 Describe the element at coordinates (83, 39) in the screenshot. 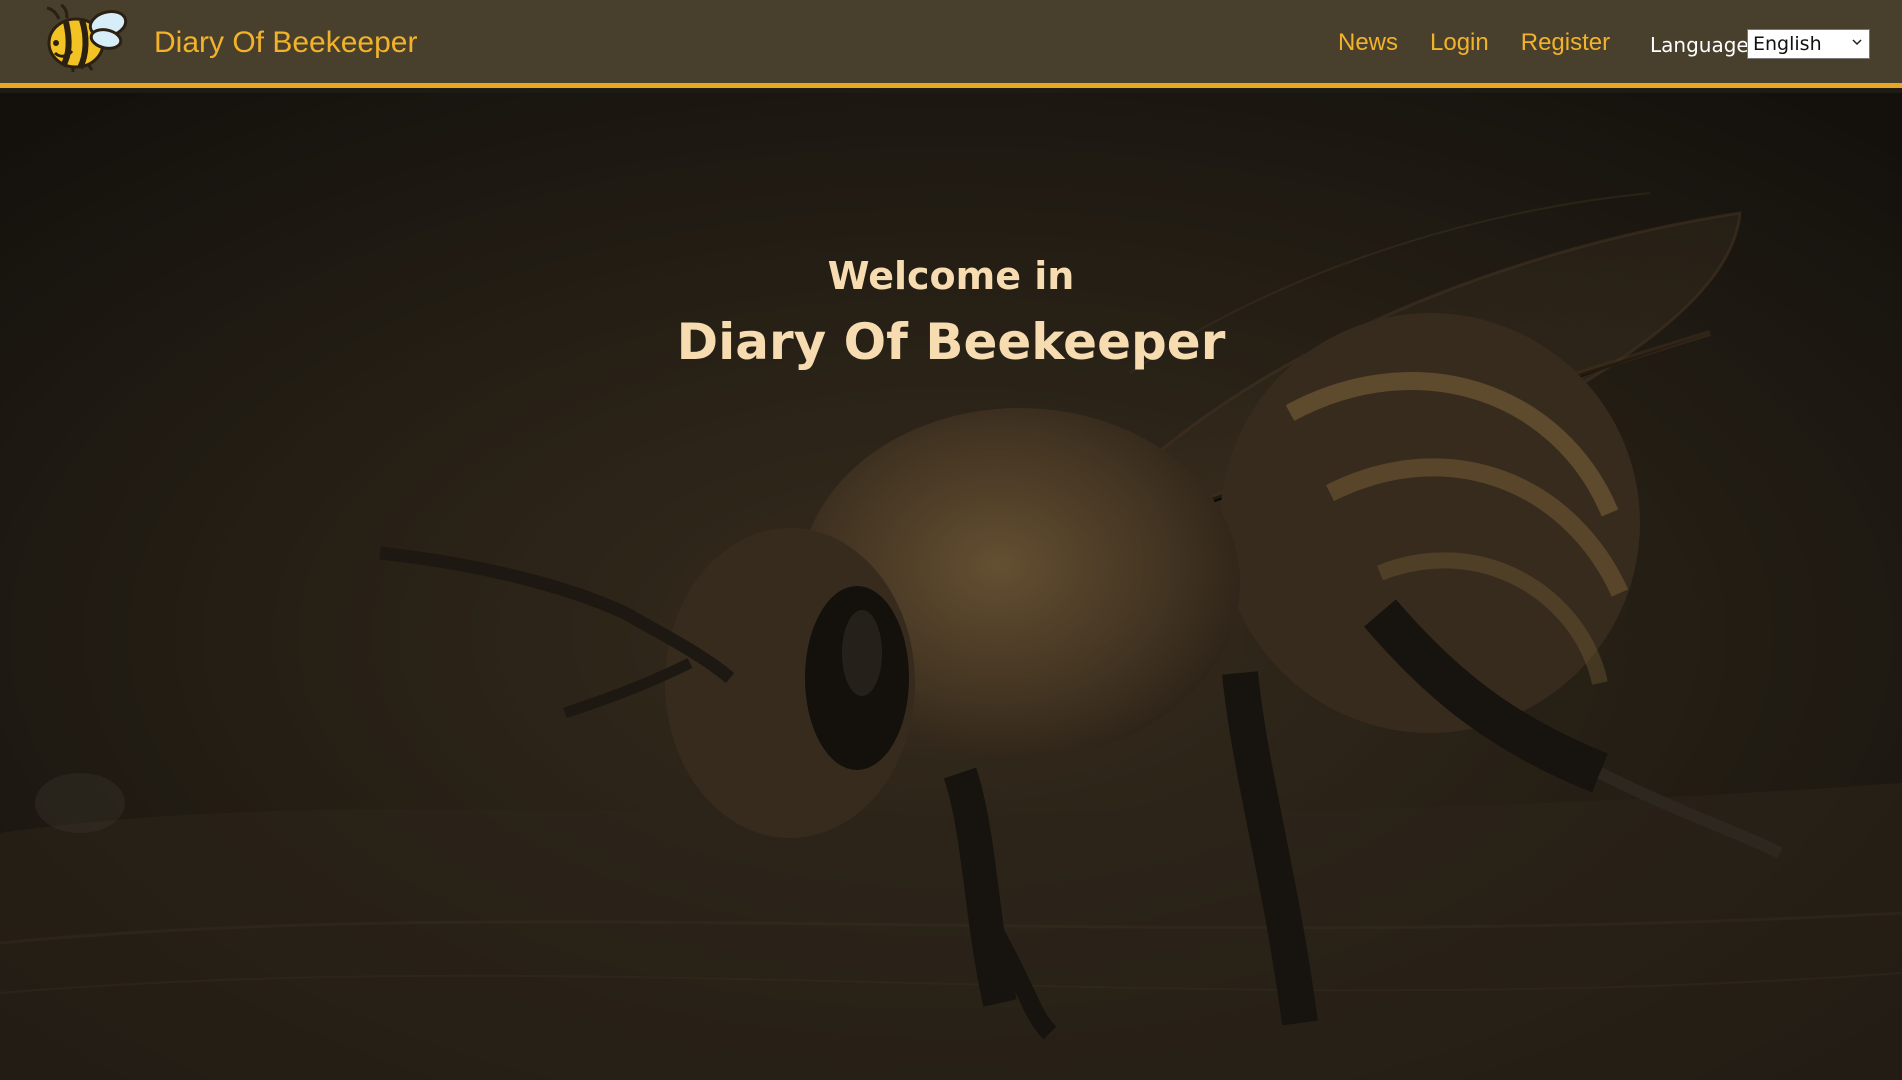

I see `bee-logo-icon` at that location.